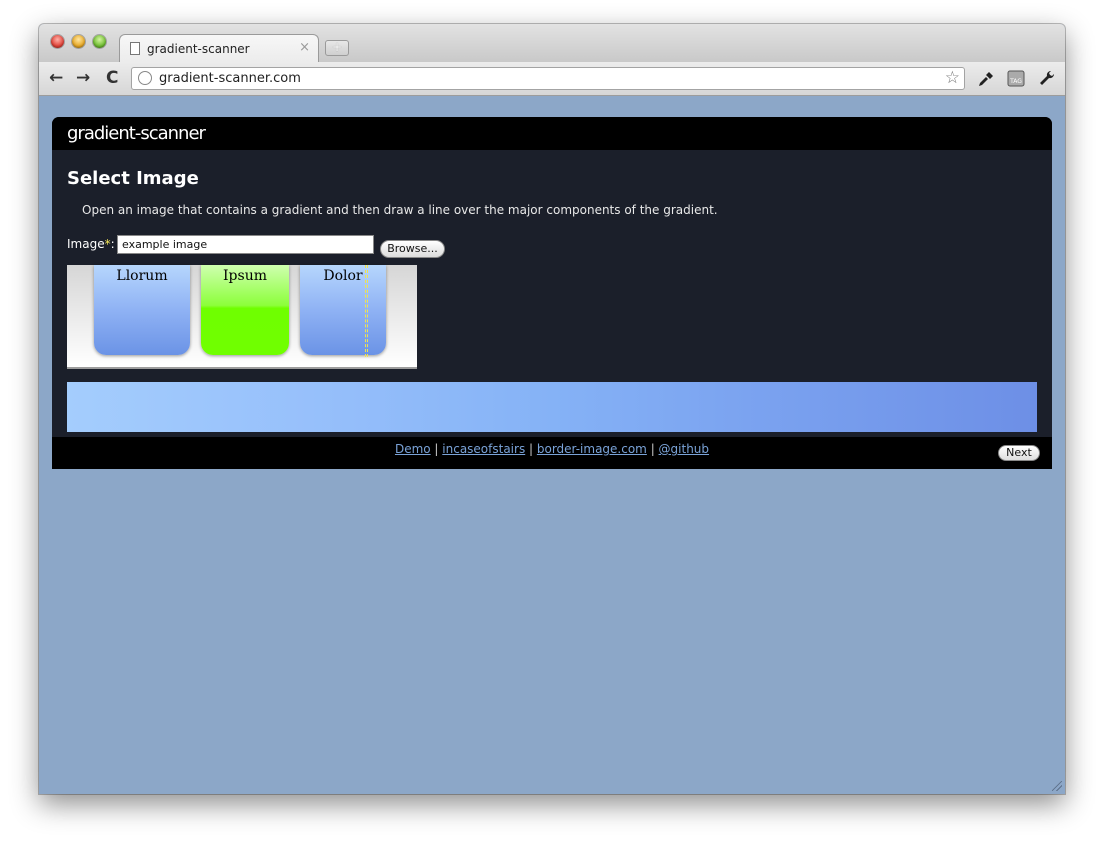 This screenshot has width=1104, height=848. I want to click on image-field-label: Image*:, so click(91, 244).